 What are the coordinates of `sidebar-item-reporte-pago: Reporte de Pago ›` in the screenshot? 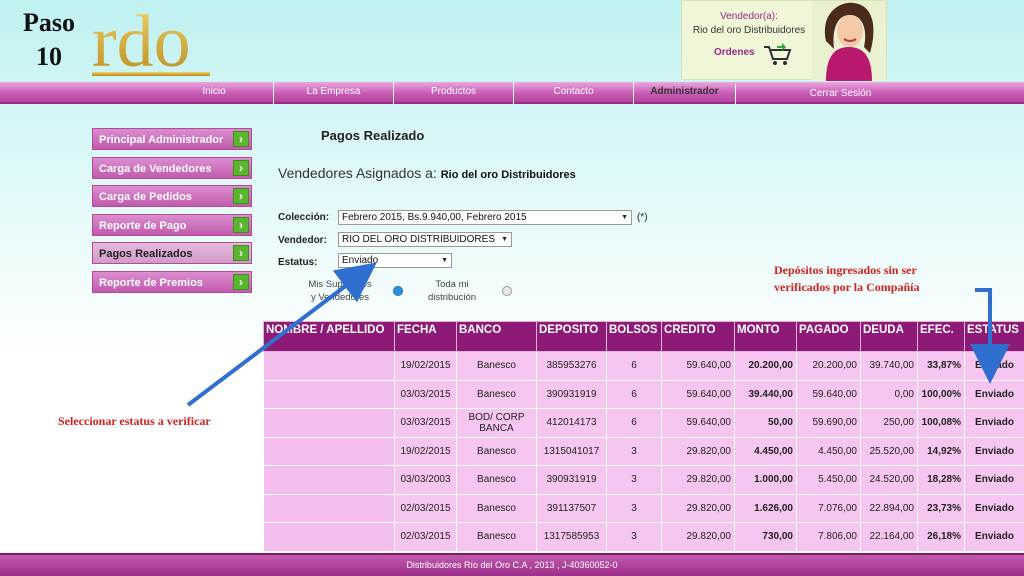 It's located at (172, 224).